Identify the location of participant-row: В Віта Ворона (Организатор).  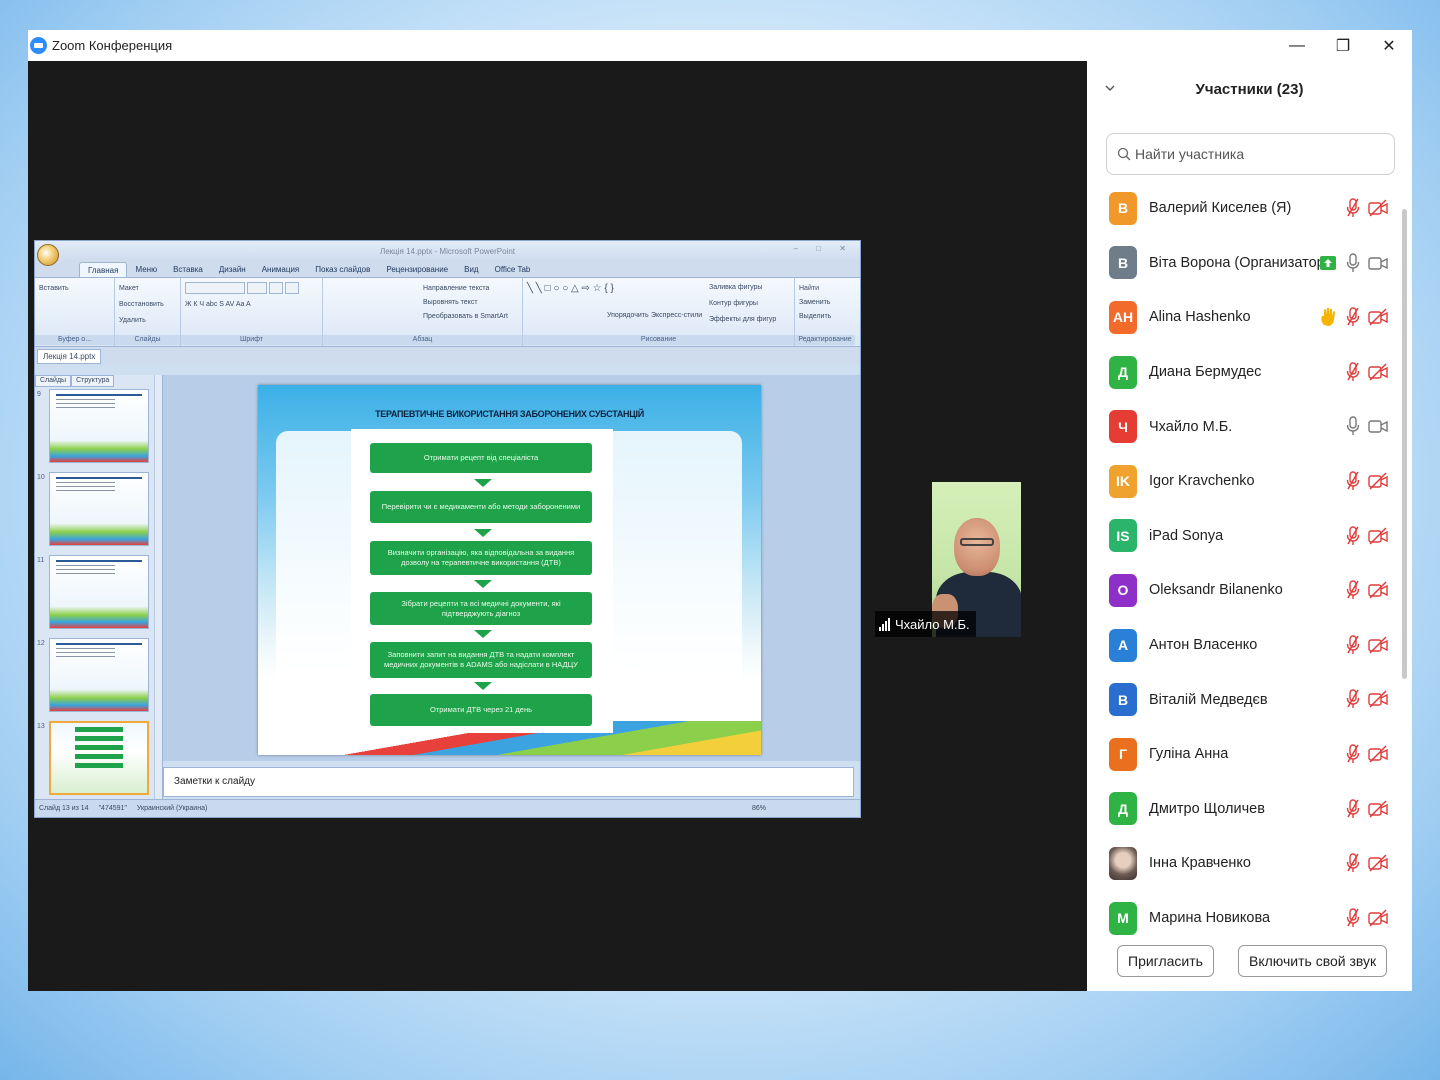
(1244, 263).